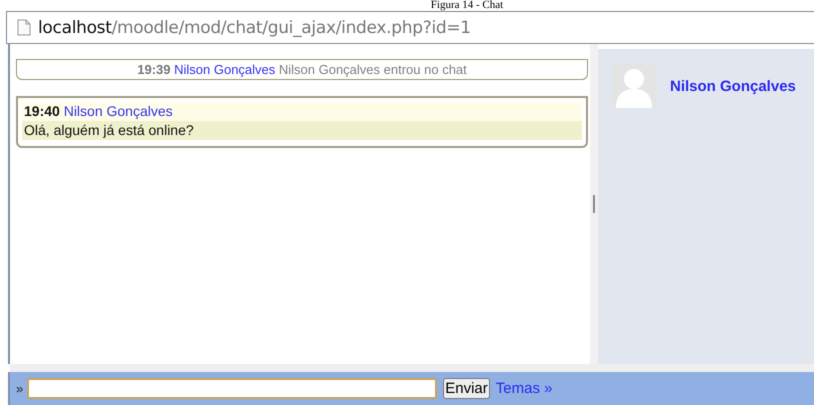 The height and width of the screenshot is (405, 814). I want to click on figure-caption: Figura 14 - Chat, so click(467, 5).